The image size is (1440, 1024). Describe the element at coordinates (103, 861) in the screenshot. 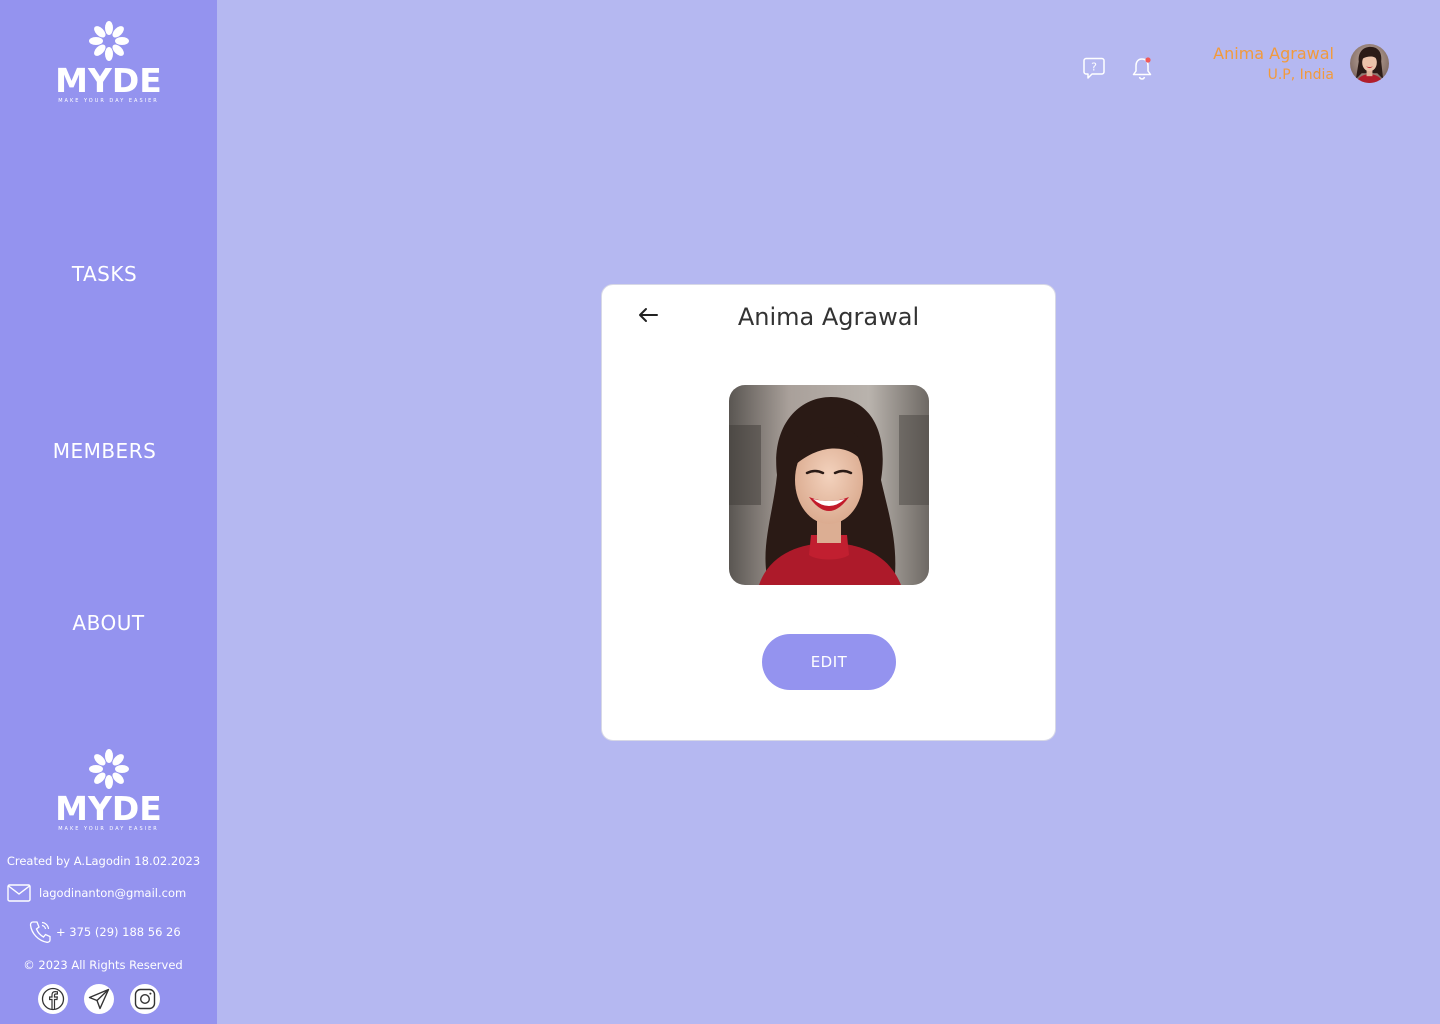

I see `footer-credit: Created by A.Lagodin 18.02.2023` at that location.